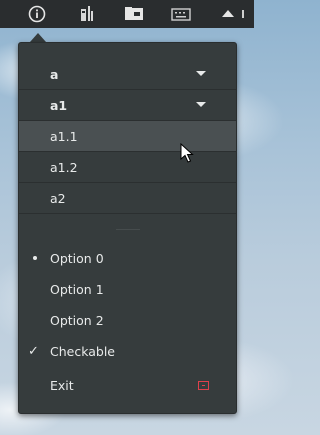  What do you see at coordinates (77, 320) in the screenshot?
I see `option-label: Option 2` at bounding box center [77, 320].